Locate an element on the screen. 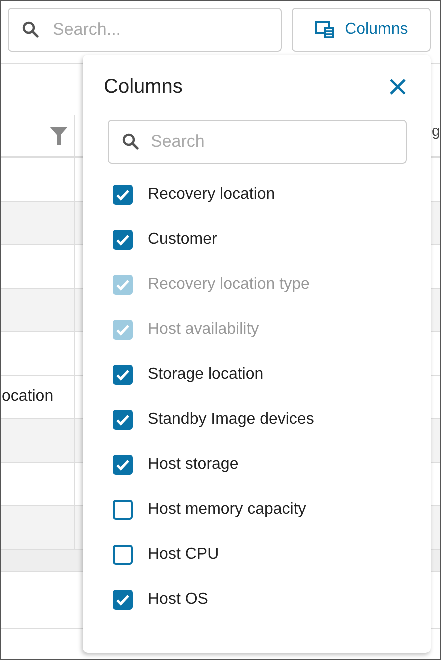 The image size is (441, 660). column-heading: g is located at coordinates (436, 131).